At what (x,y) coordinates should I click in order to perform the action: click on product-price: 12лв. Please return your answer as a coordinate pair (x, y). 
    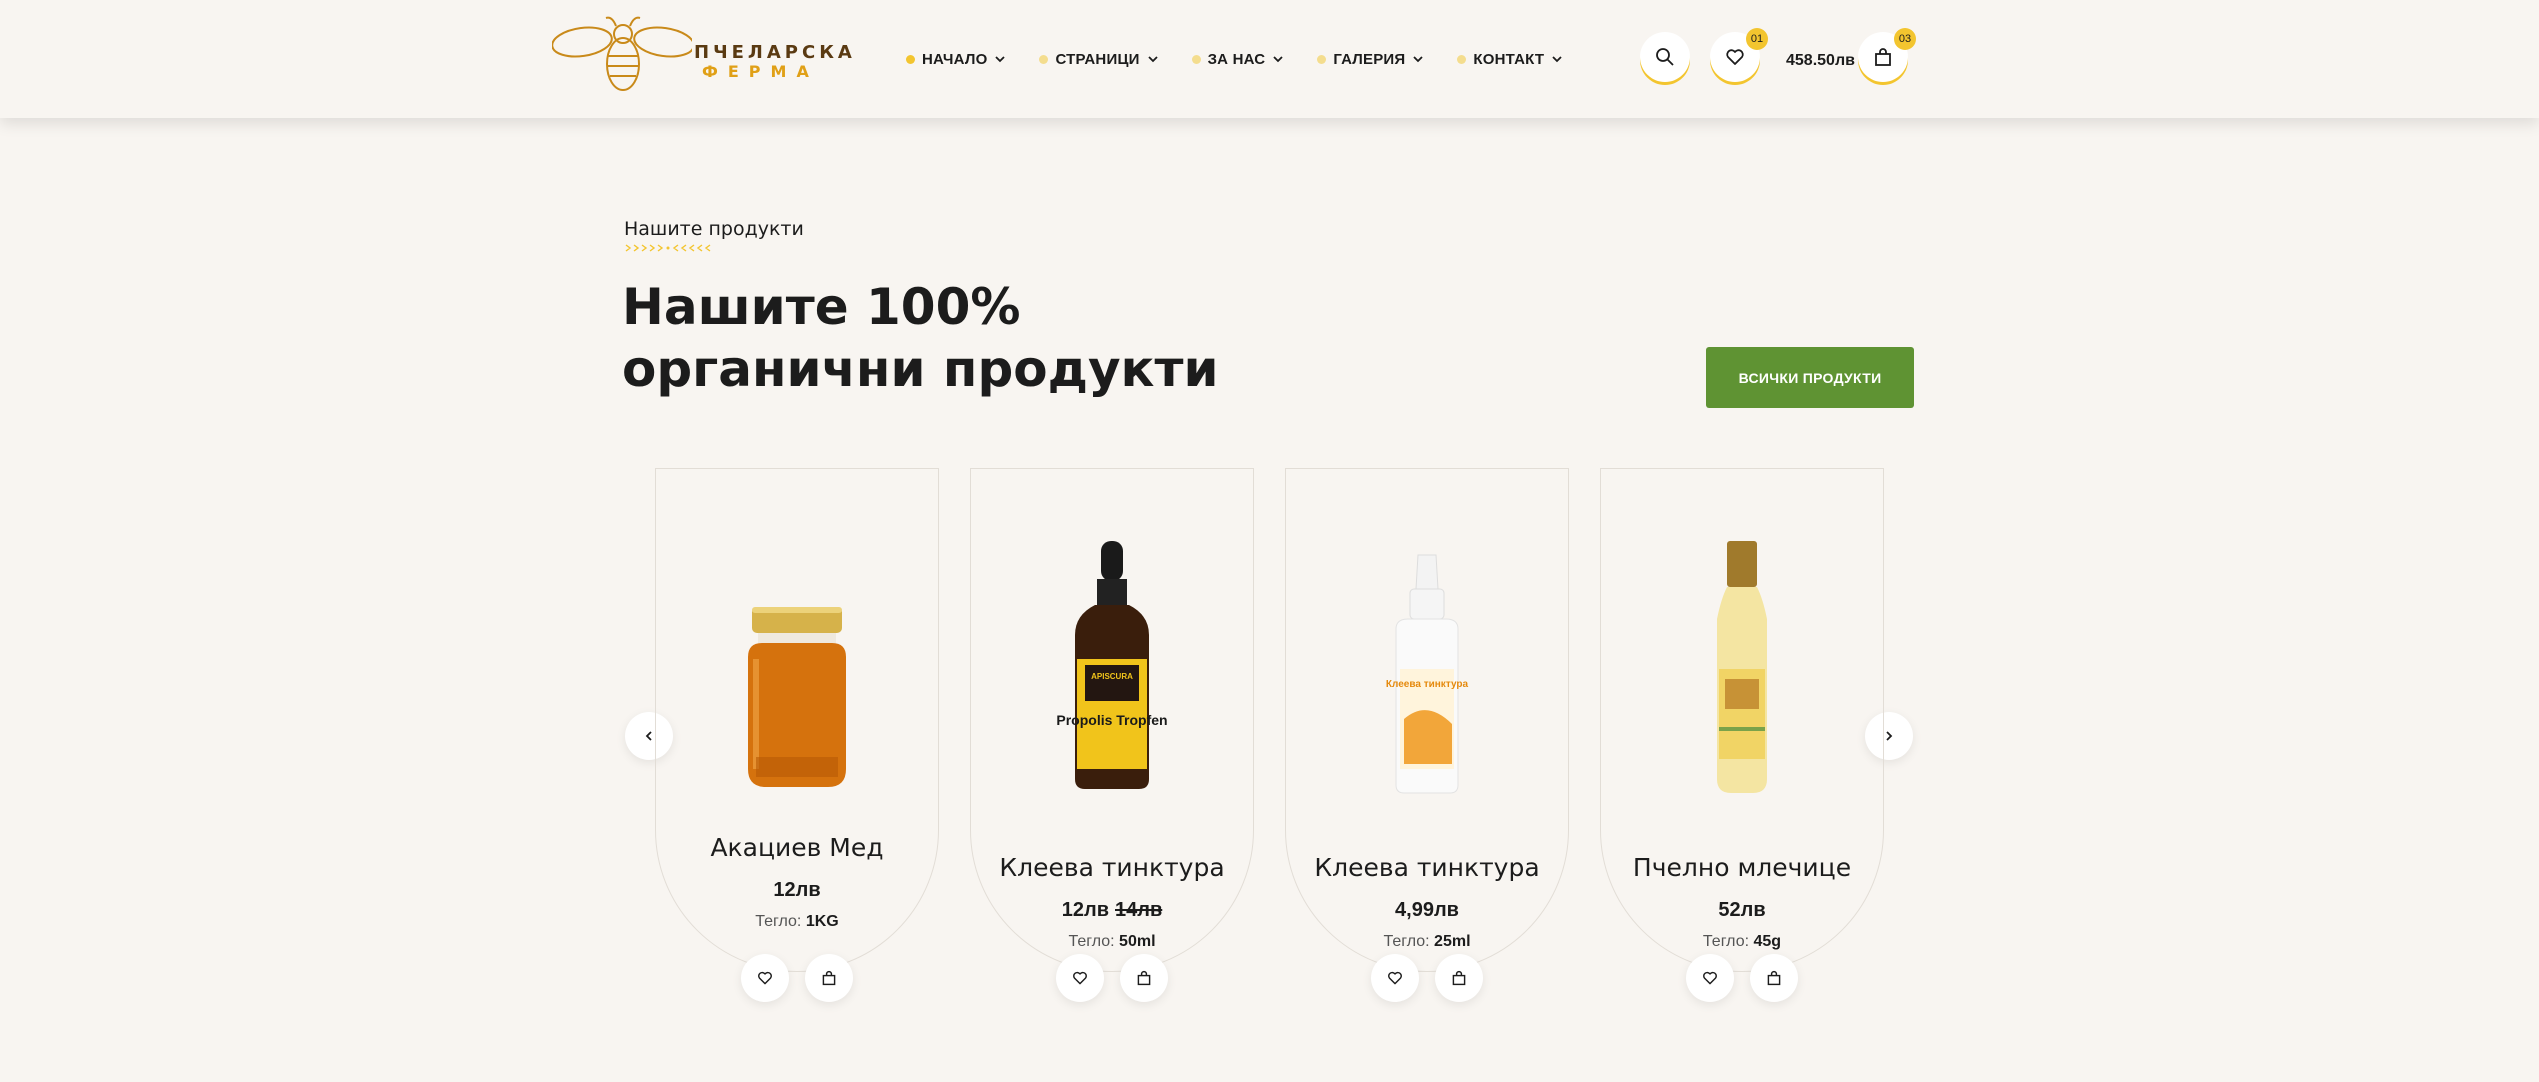
    Looking at the image, I should click on (797, 890).